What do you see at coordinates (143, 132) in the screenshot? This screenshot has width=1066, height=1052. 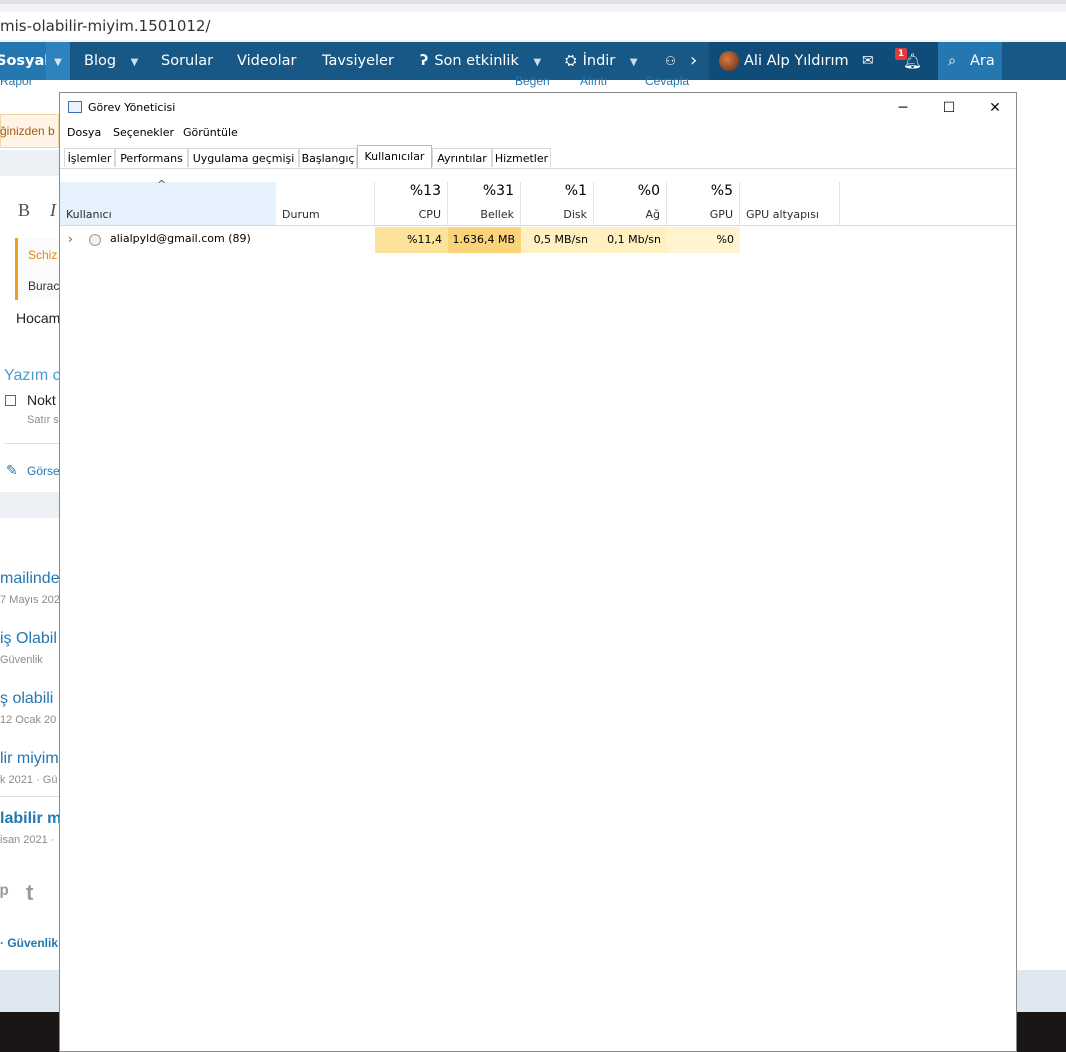 I see `menu-secenekler: Seçenekler` at bounding box center [143, 132].